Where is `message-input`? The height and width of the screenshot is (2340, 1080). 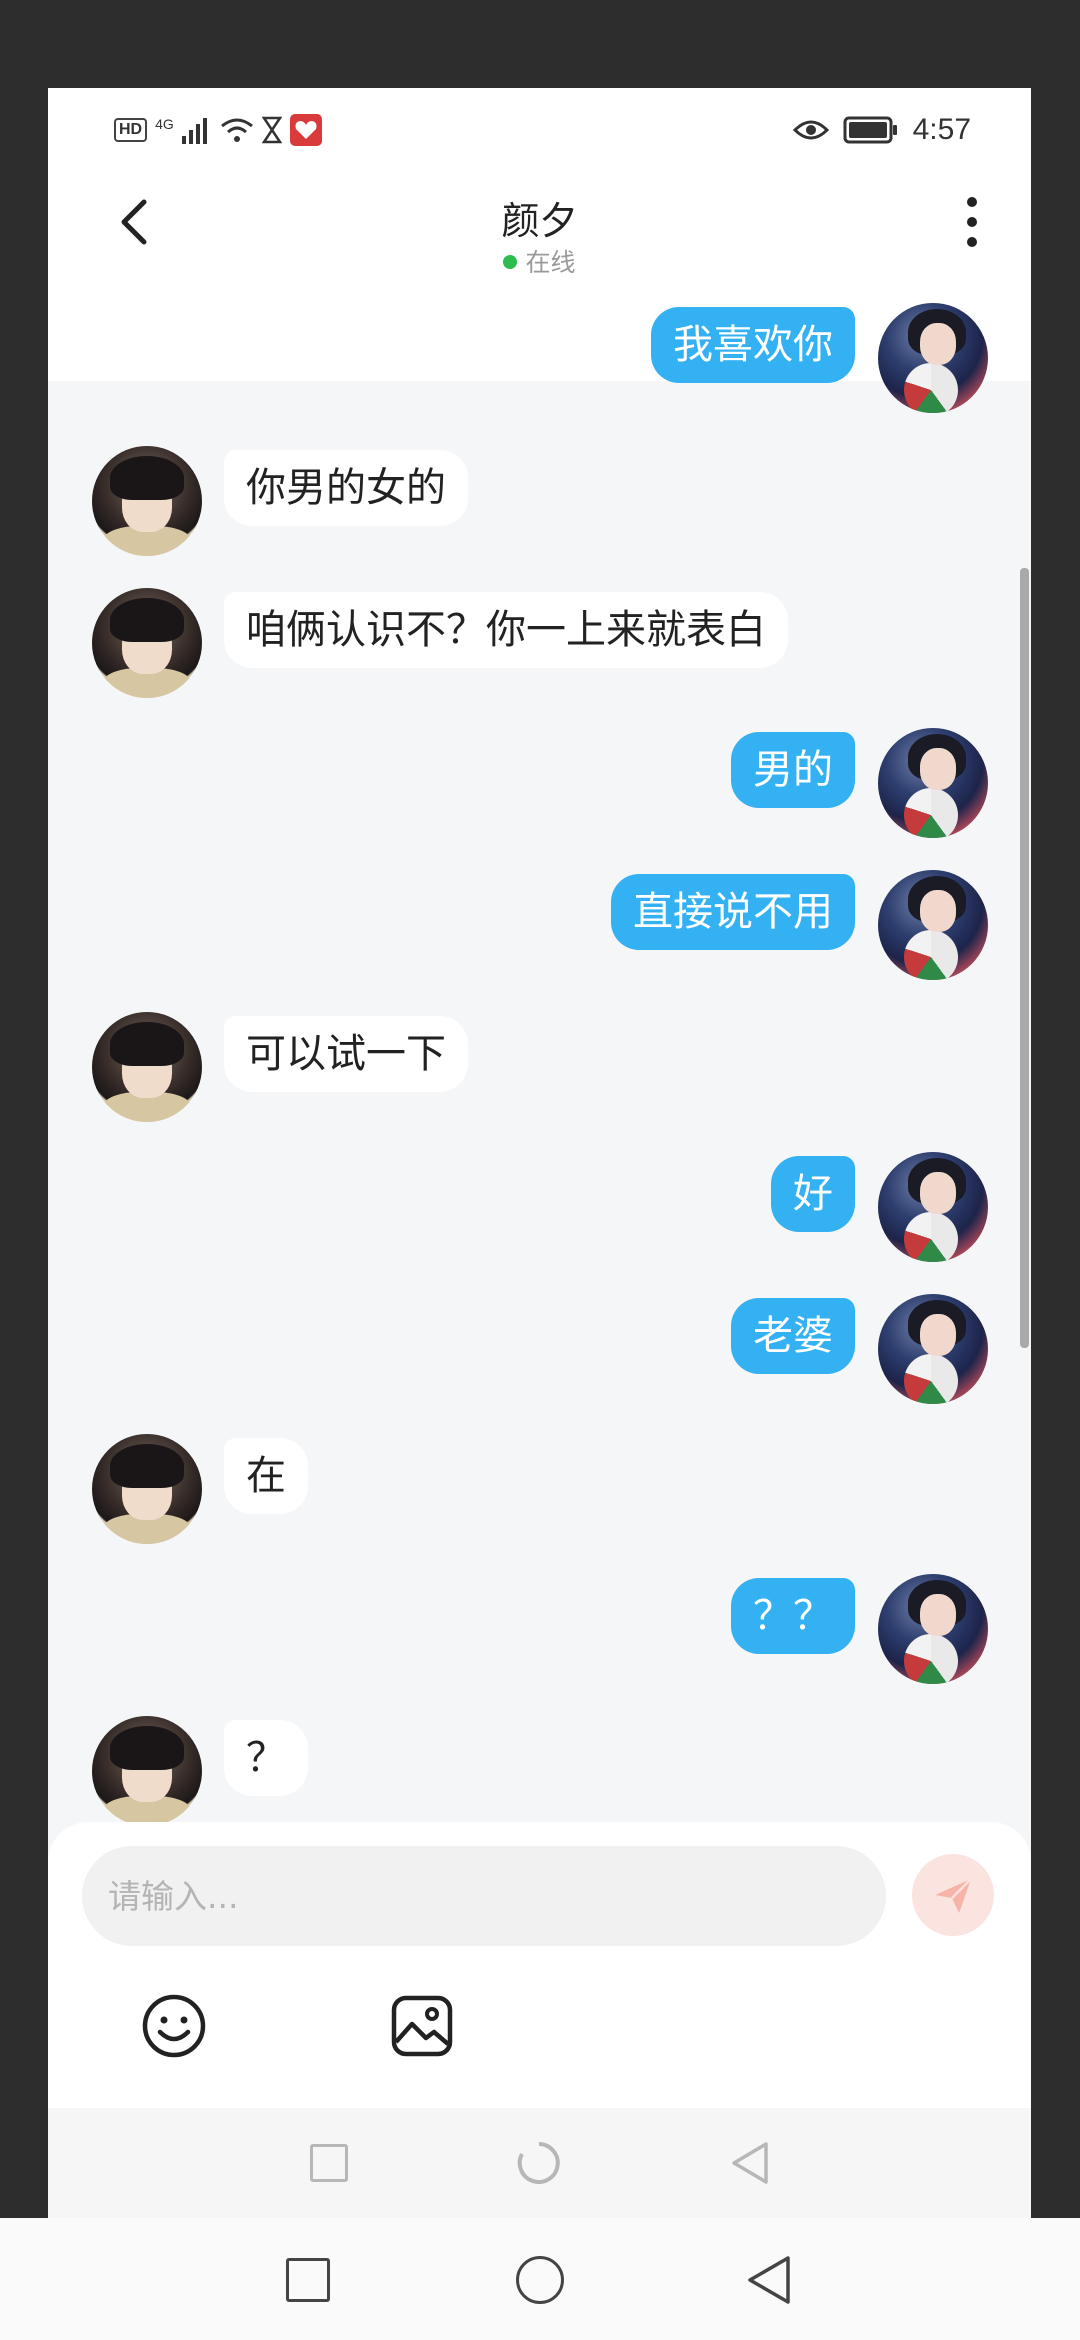 message-input is located at coordinates (484, 1896).